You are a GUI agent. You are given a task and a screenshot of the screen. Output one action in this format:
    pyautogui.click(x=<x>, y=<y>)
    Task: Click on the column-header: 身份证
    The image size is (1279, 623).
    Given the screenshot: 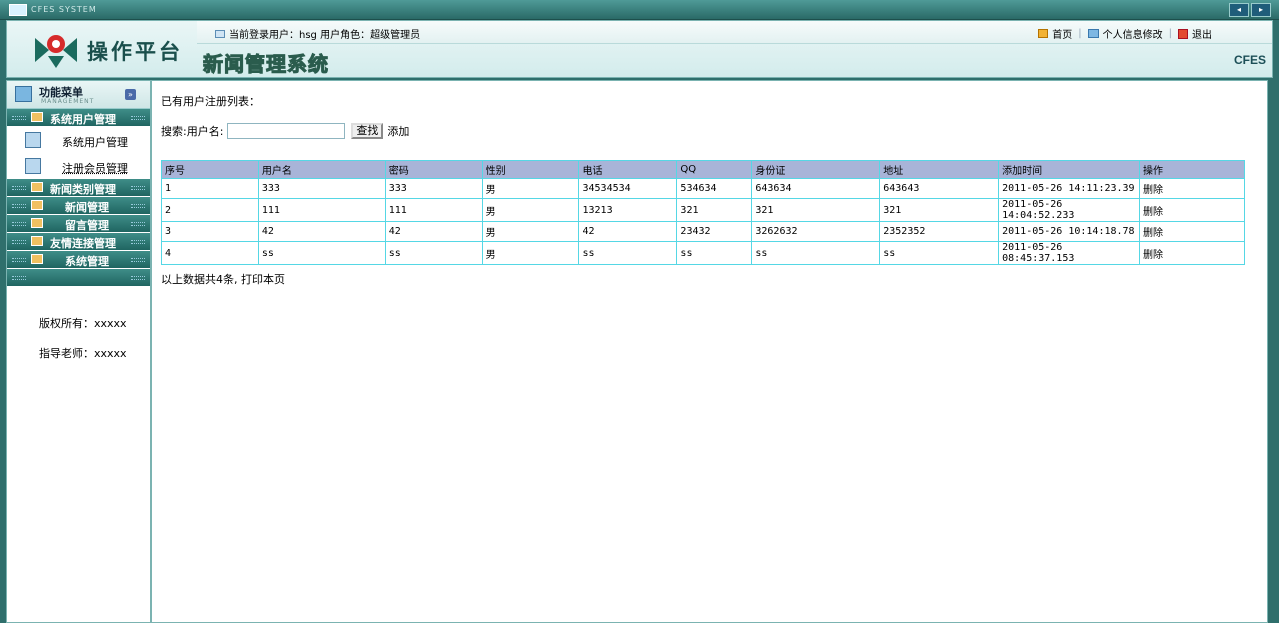 What is the action you would take?
    pyautogui.click(x=816, y=169)
    